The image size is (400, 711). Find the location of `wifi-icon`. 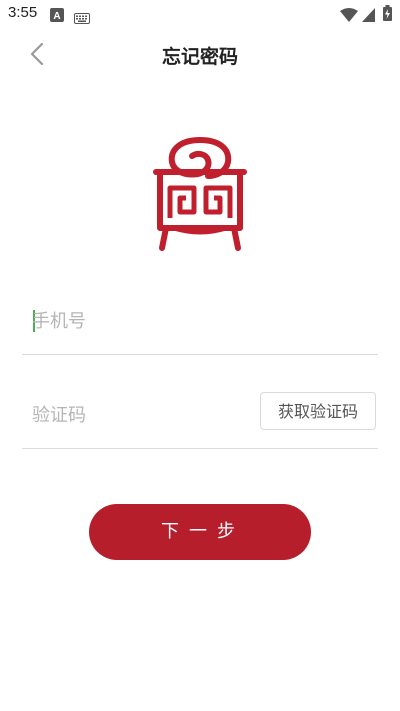

wifi-icon is located at coordinates (349, 16).